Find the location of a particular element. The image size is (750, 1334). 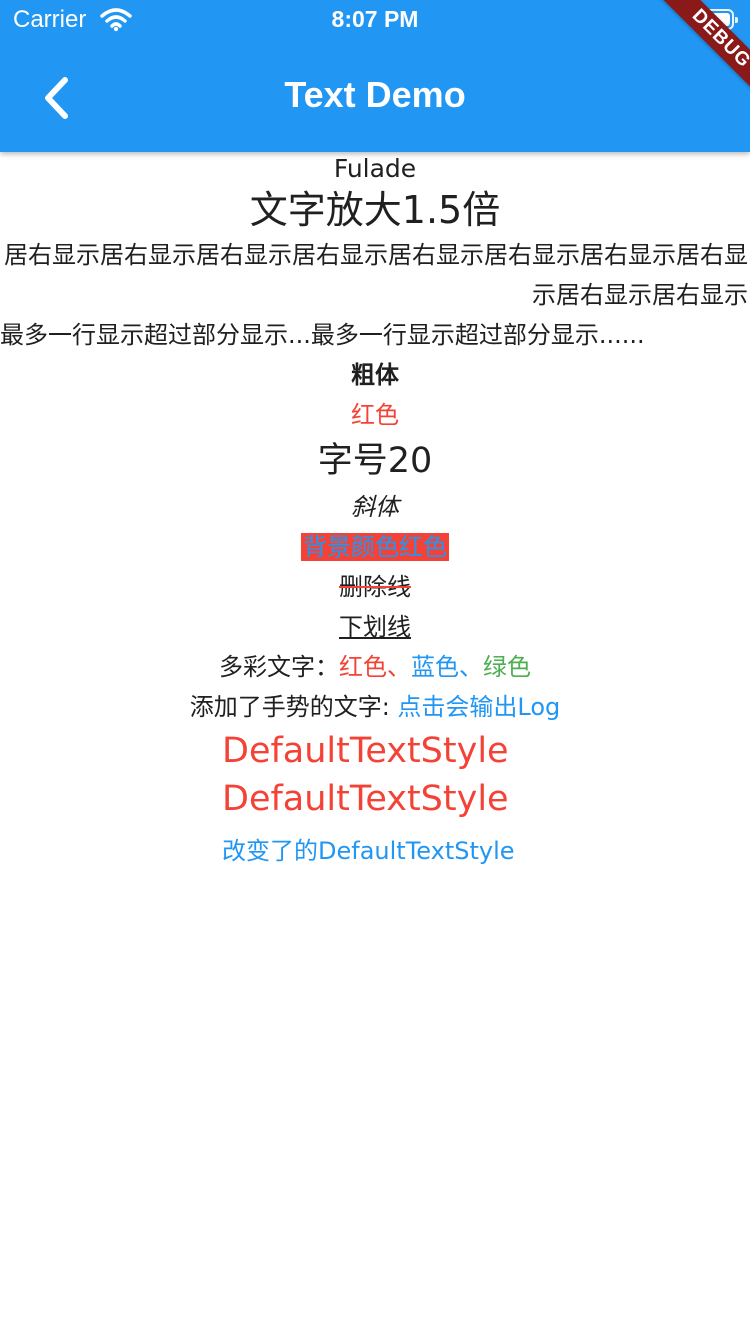

app-bar: Carrier 8:07 PM Text Demo DEBUG is located at coordinates (375, 76).